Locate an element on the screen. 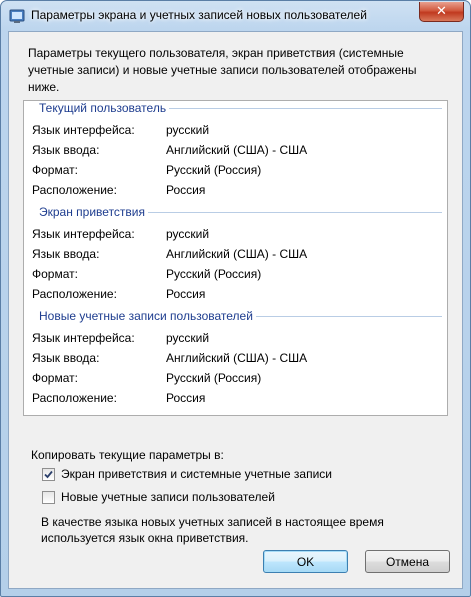  close-button: ✕ is located at coordinates (441, 12).